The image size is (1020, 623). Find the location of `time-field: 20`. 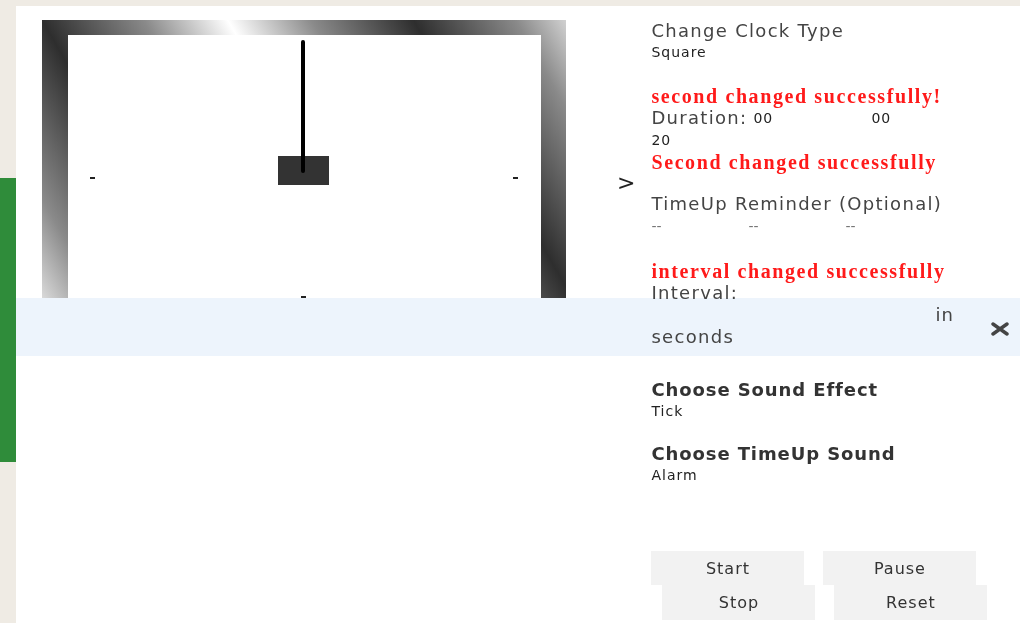

time-field: 20 is located at coordinates (710, 140).